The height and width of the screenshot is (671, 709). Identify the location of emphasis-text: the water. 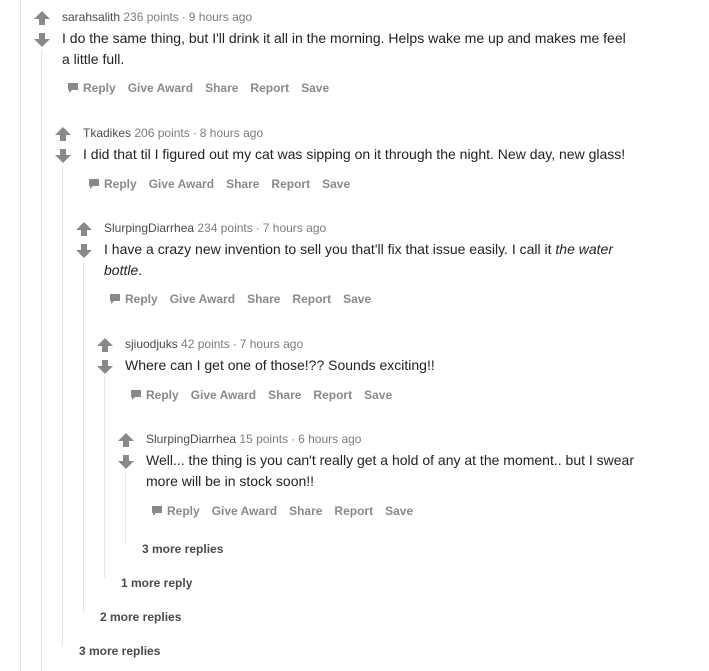
(584, 249).